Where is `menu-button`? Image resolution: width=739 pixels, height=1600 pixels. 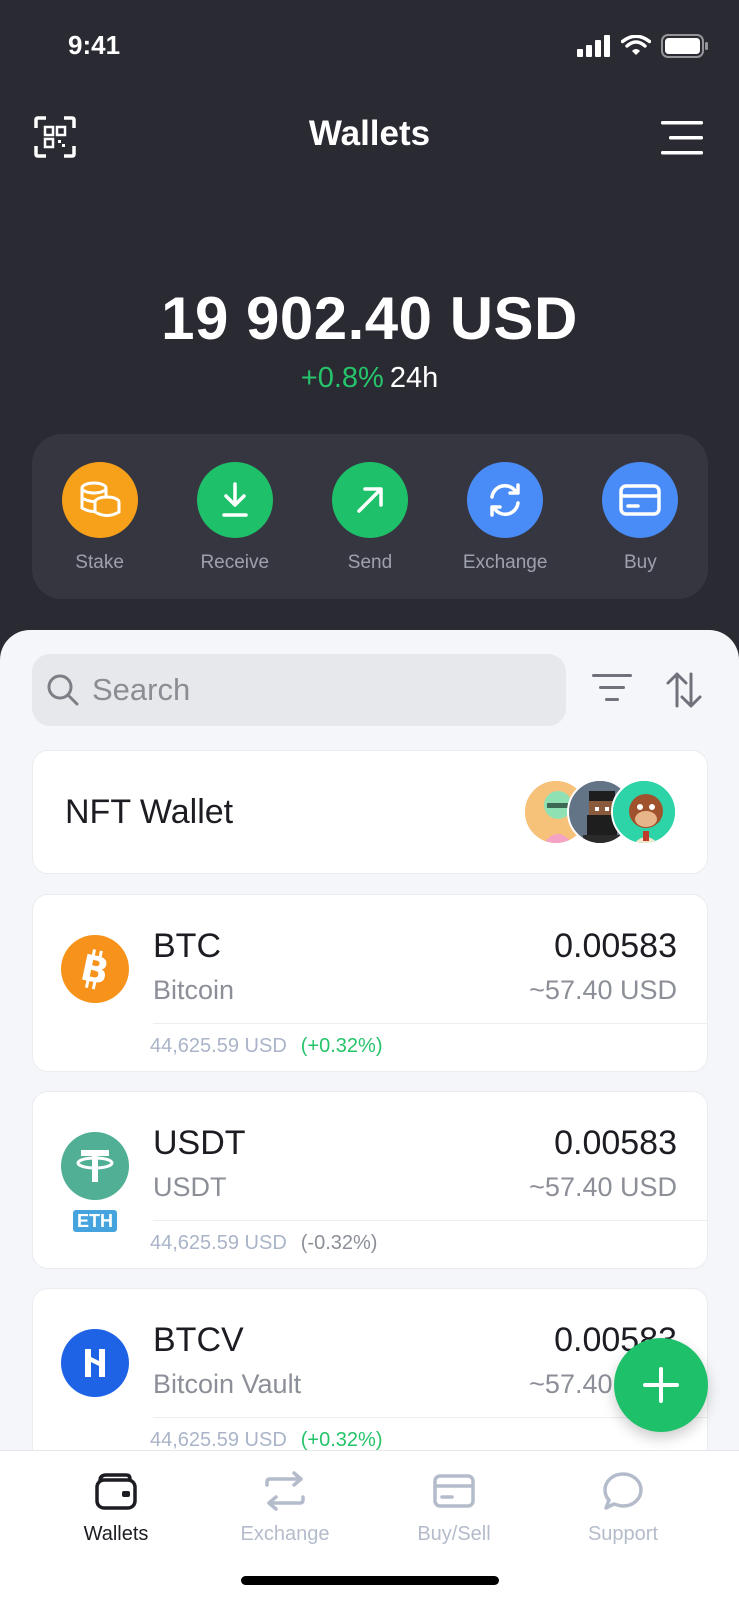 menu-button is located at coordinates (681, 138).